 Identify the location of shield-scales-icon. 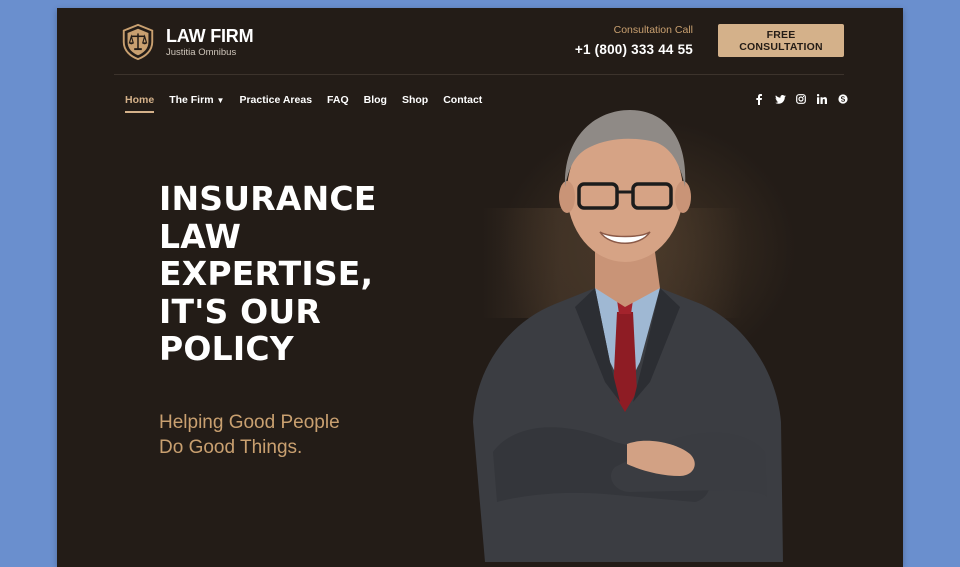
(138, 42).